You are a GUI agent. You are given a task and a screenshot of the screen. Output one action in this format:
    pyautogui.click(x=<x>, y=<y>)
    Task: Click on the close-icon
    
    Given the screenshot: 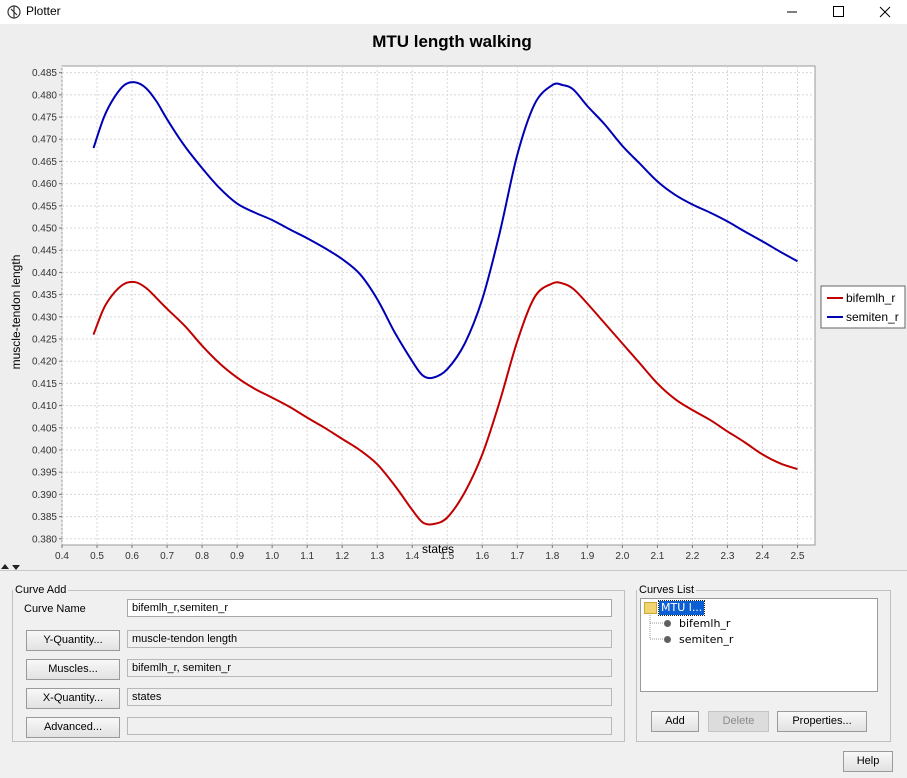 What is the action you would take?
    pyautogui.click(x=885, y=12)
    